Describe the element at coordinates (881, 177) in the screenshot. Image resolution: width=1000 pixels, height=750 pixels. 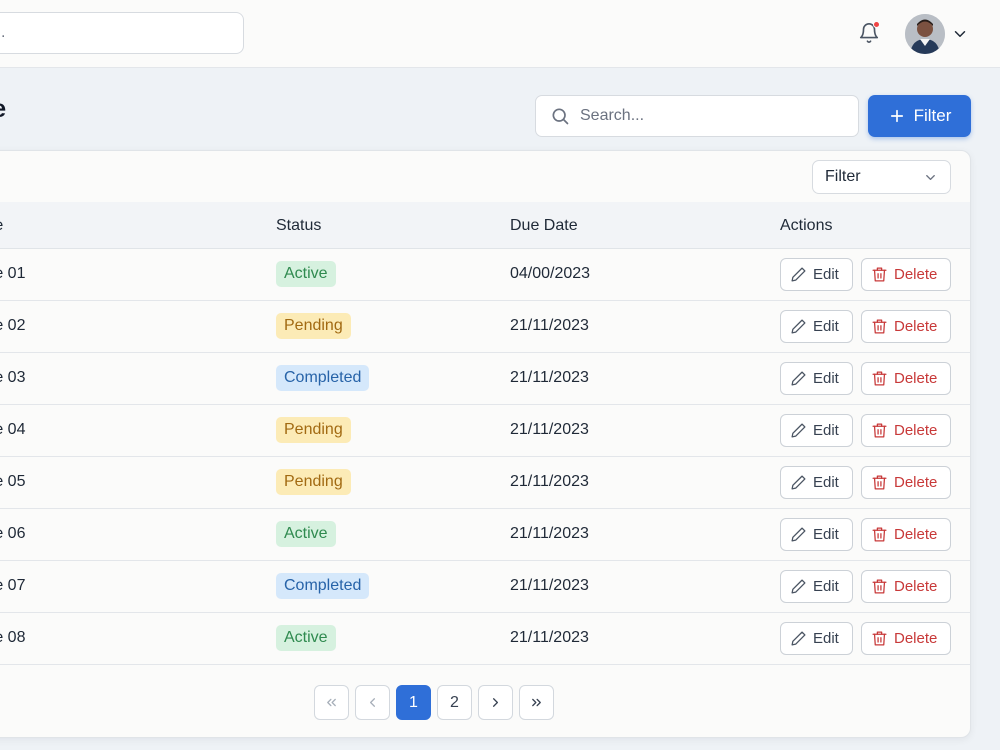
I see `filter-select: Filter` at that location.